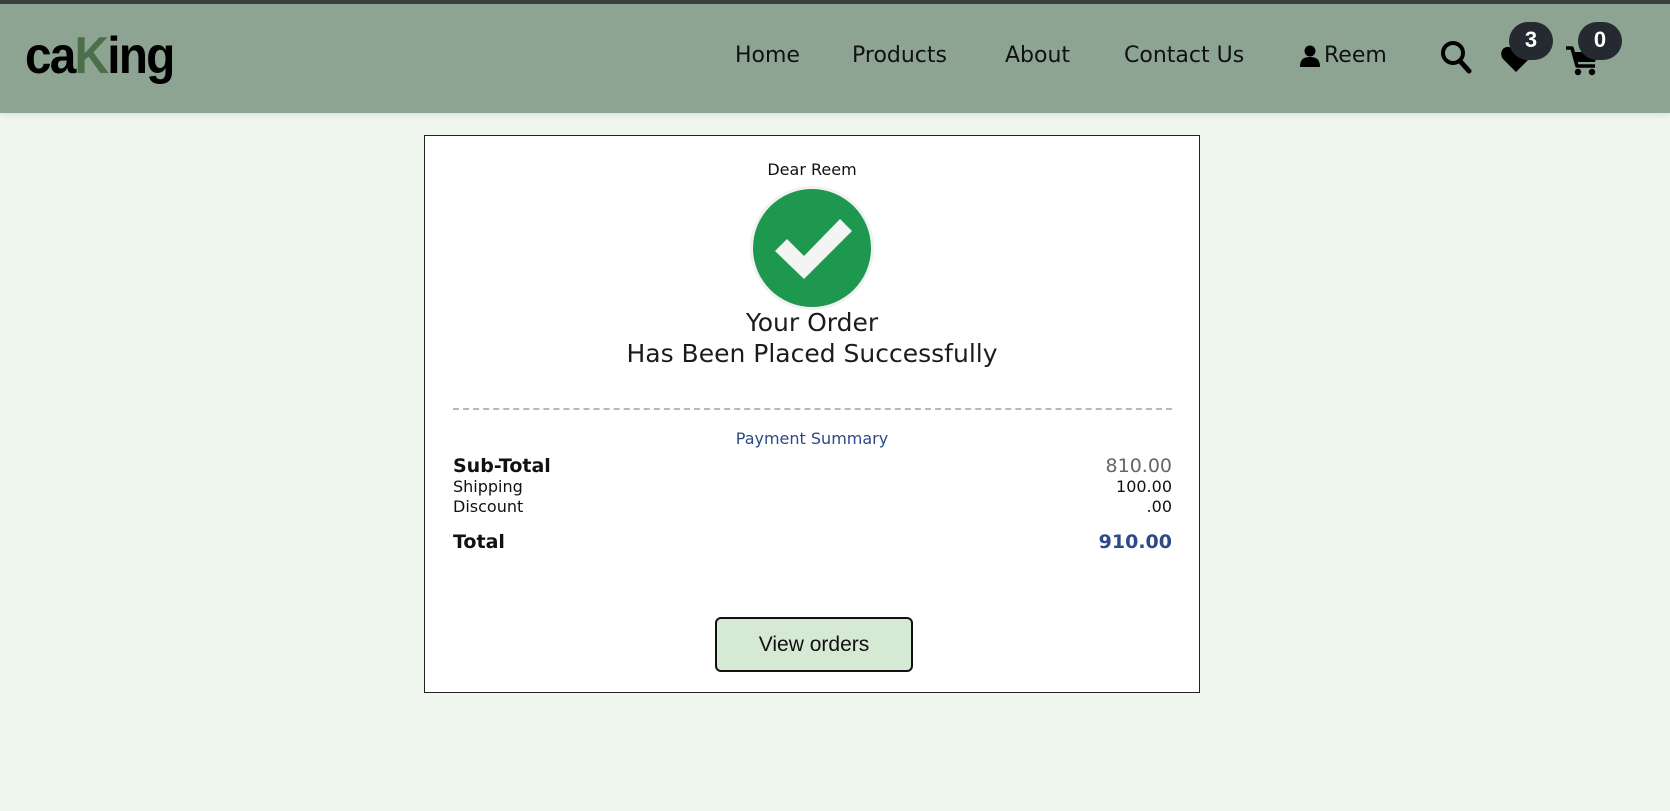 The height and width of the screenshot is (811, 1670). I want to click on total-value: 910.00, so click(1135, 542).